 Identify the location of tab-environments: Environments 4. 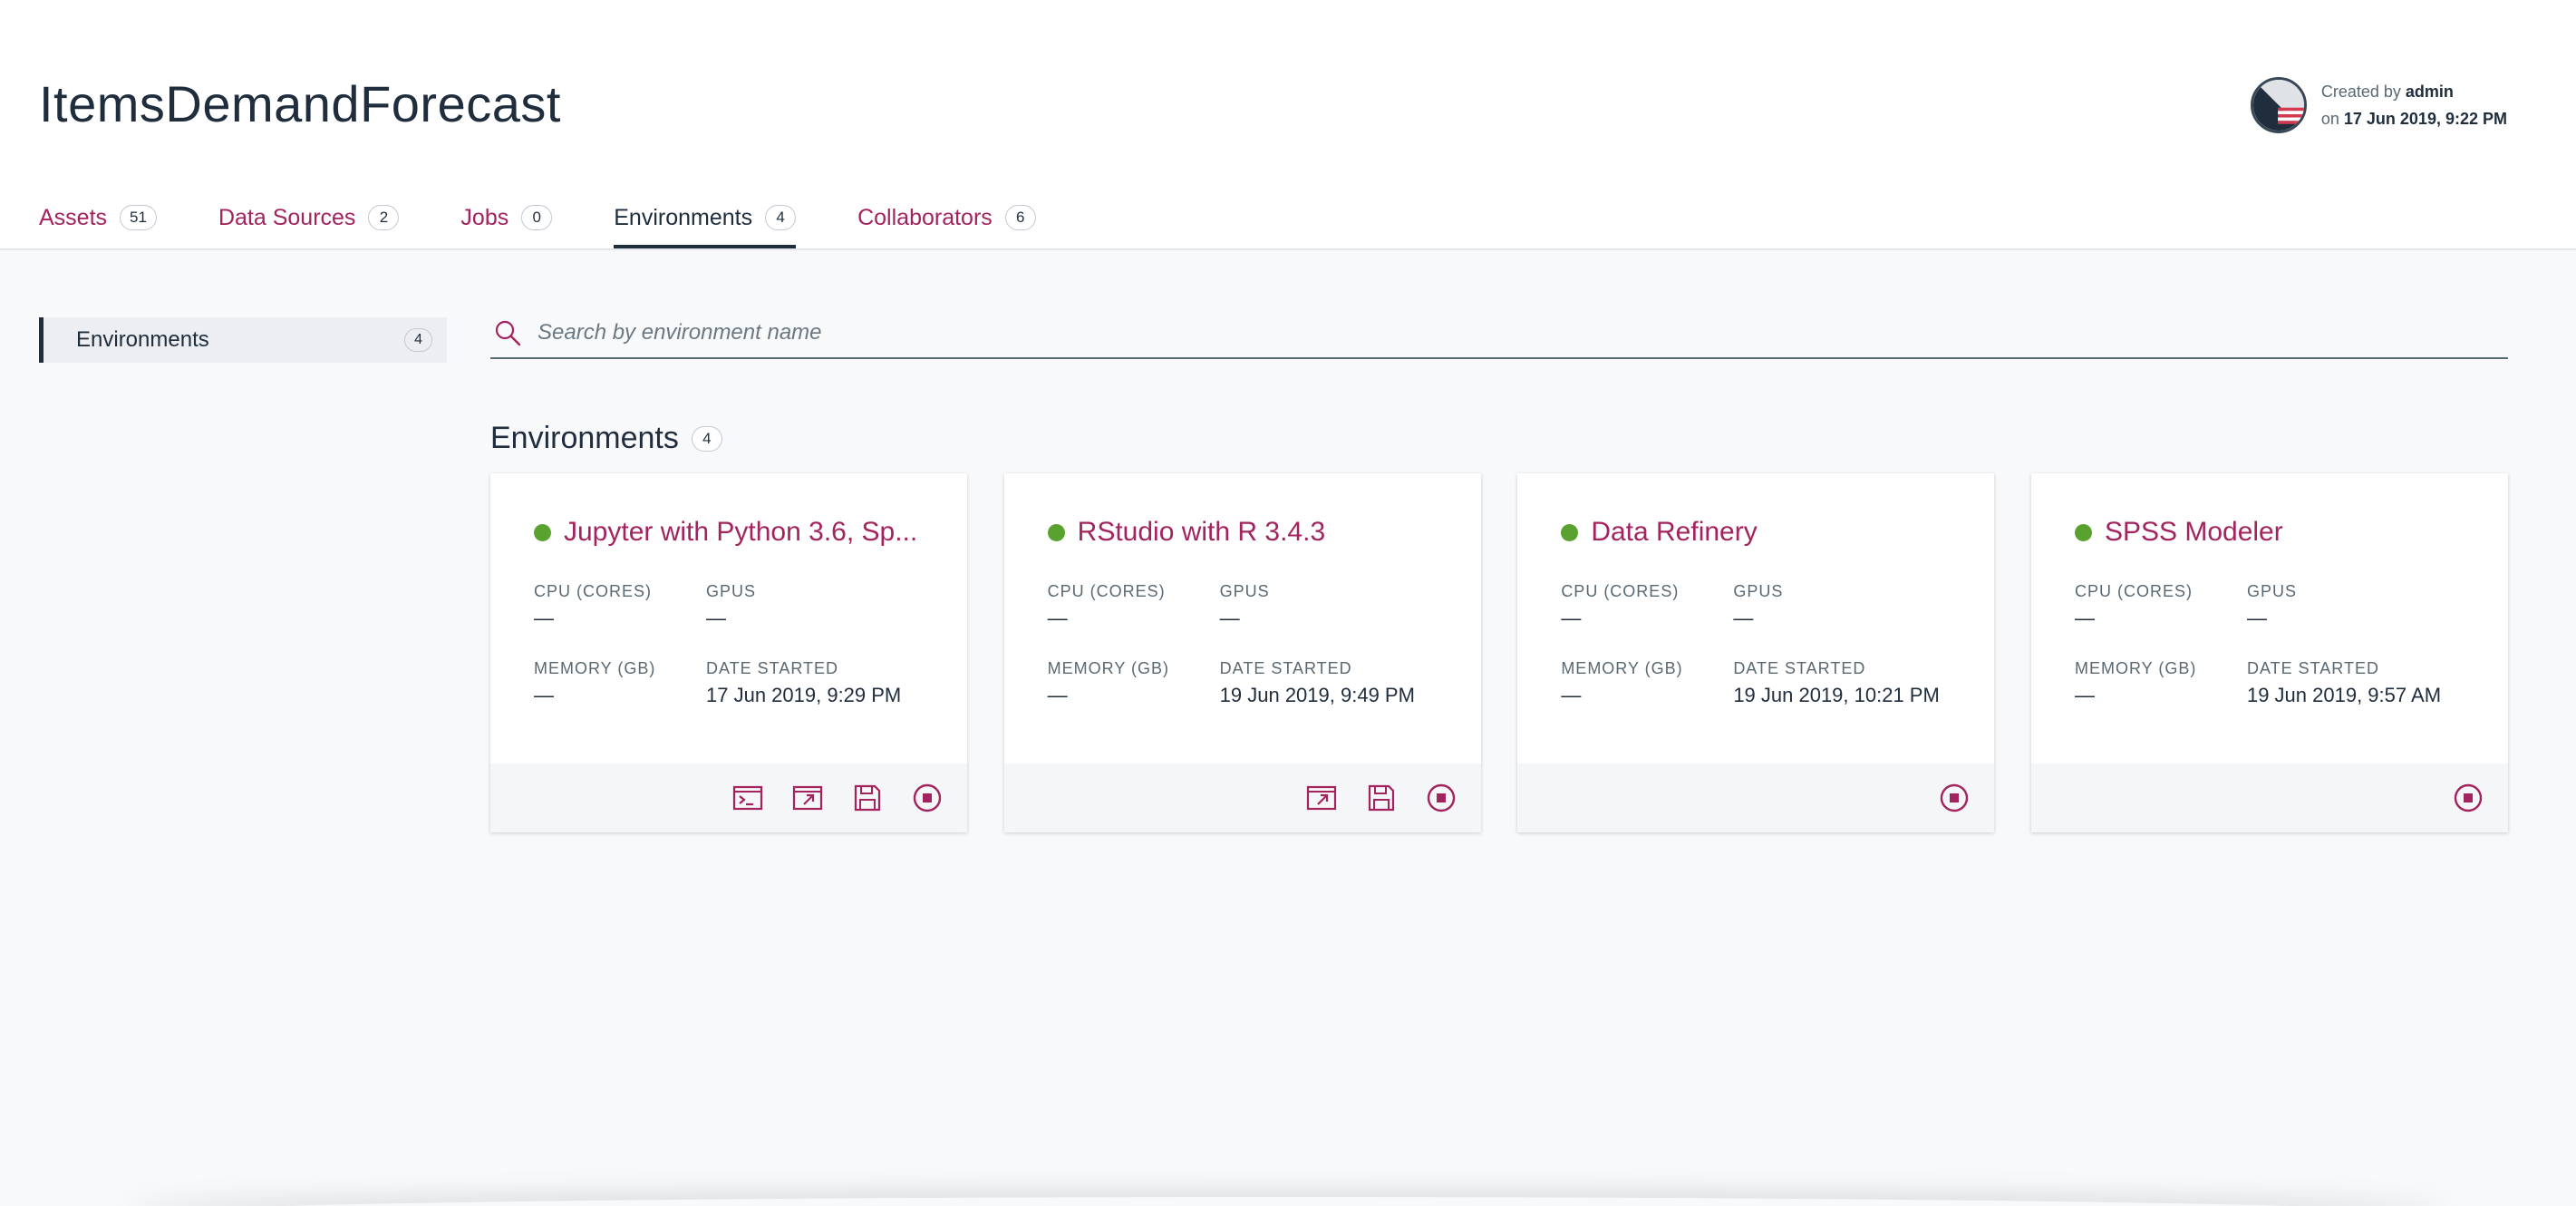
(705, 220).